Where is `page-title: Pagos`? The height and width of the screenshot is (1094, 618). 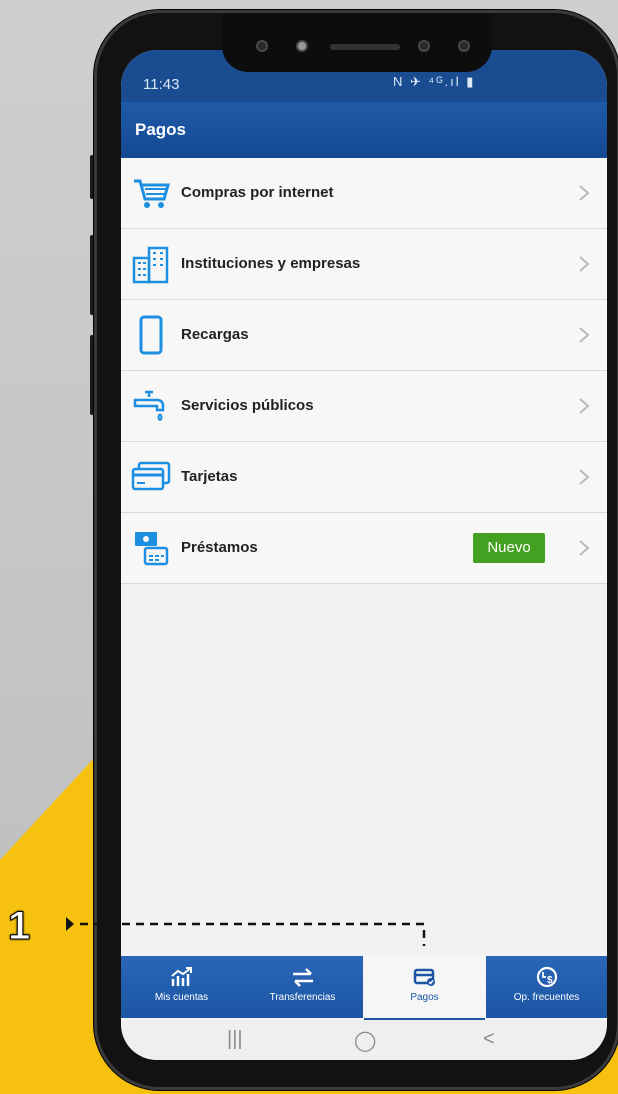 page-title: Pagos is located at coordinates (161, 129).